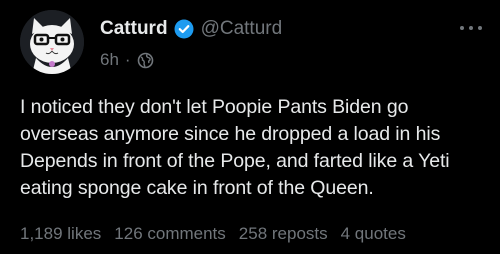 This screenshot has width=500, height=254. I want to click on likes-count: 1,189 likes, so click(60, 234).